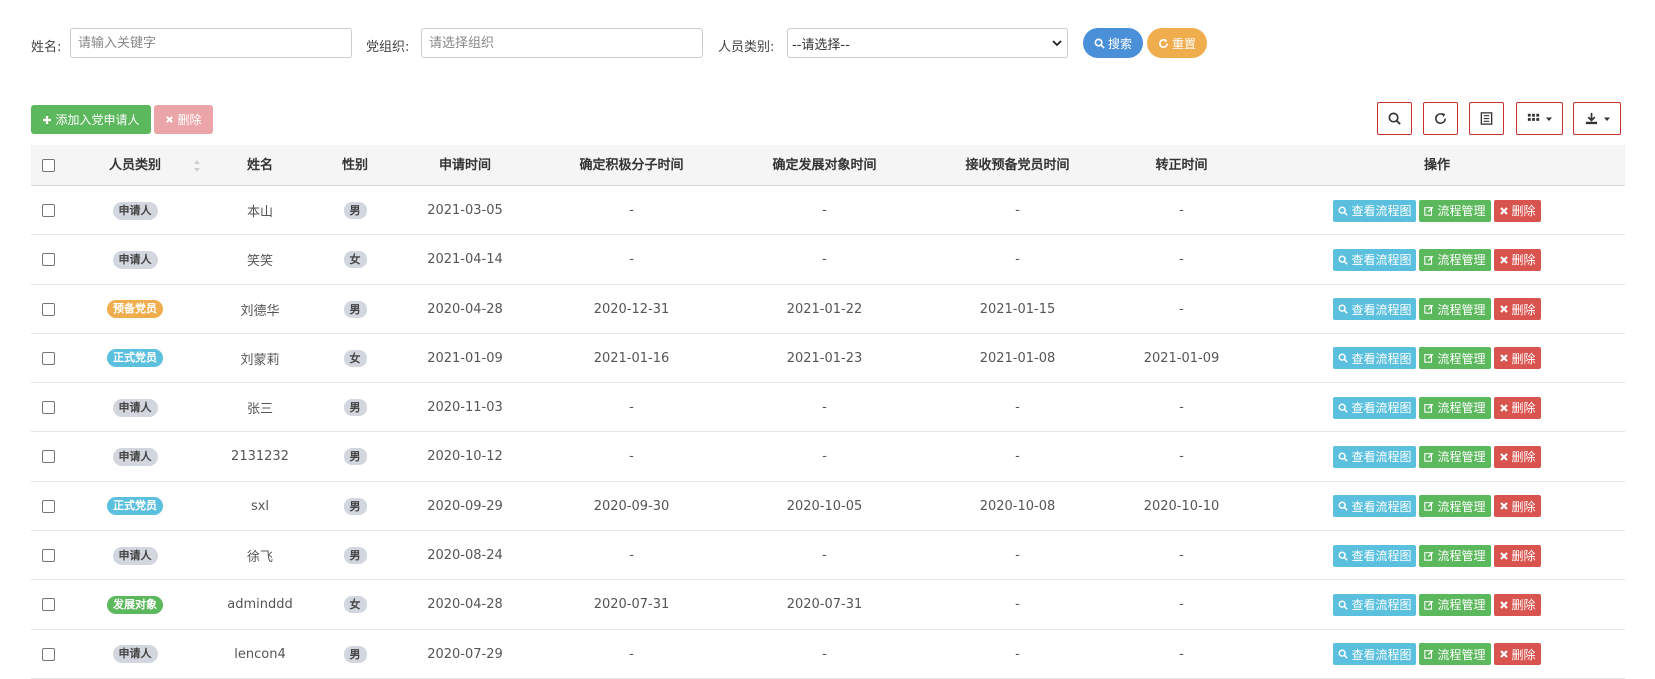  I want to click on apply-time-cell: 2021-01-09, so click(465, 358).